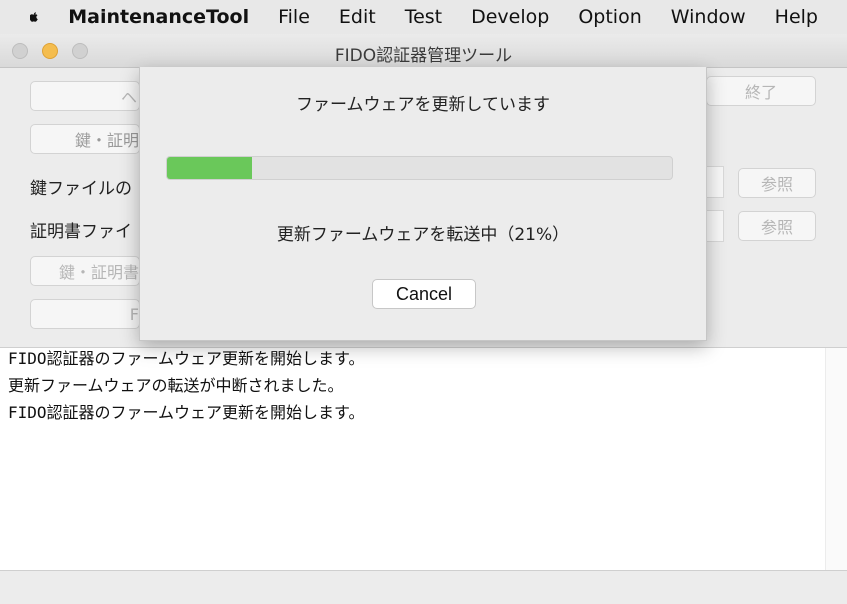 The width and height of the screenshot is (847, 604). Describe the element at coordinates (158, 17) in the screenshot. I see `menu-app-name: MaintenanceTool` at that location.